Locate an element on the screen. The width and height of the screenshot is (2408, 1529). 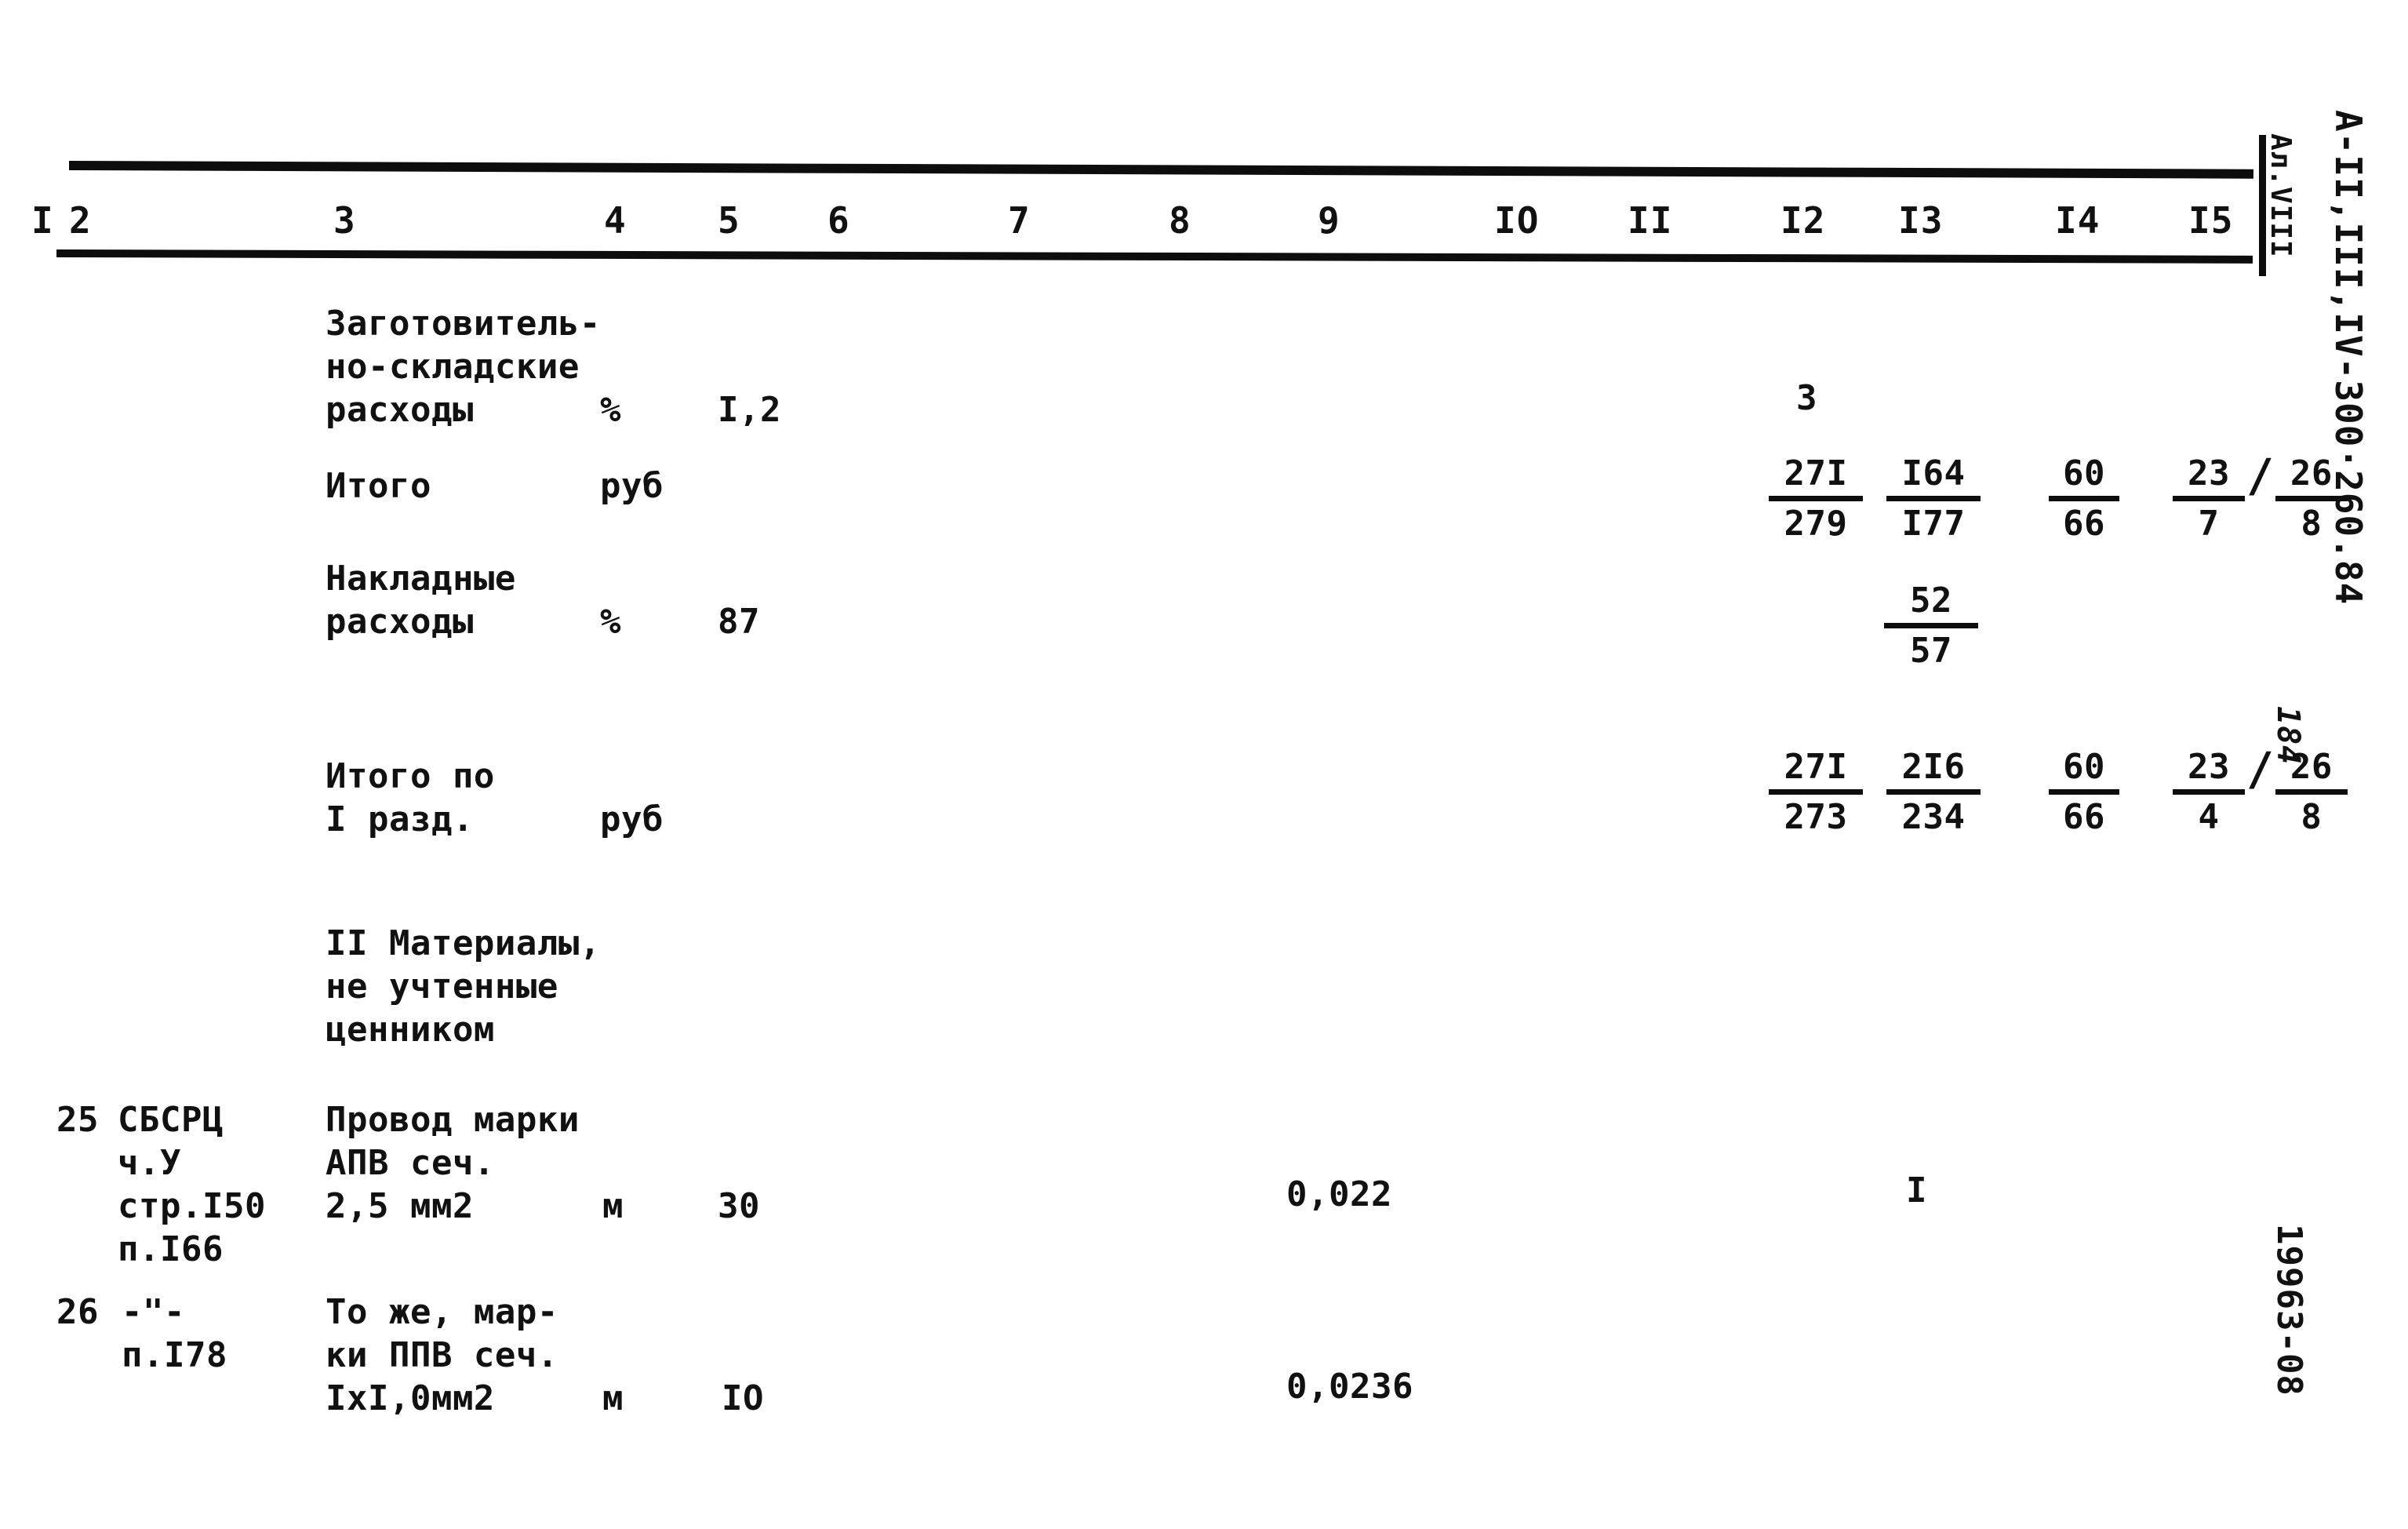
column-header-9: 9 is located at coordinates (1329, 220).